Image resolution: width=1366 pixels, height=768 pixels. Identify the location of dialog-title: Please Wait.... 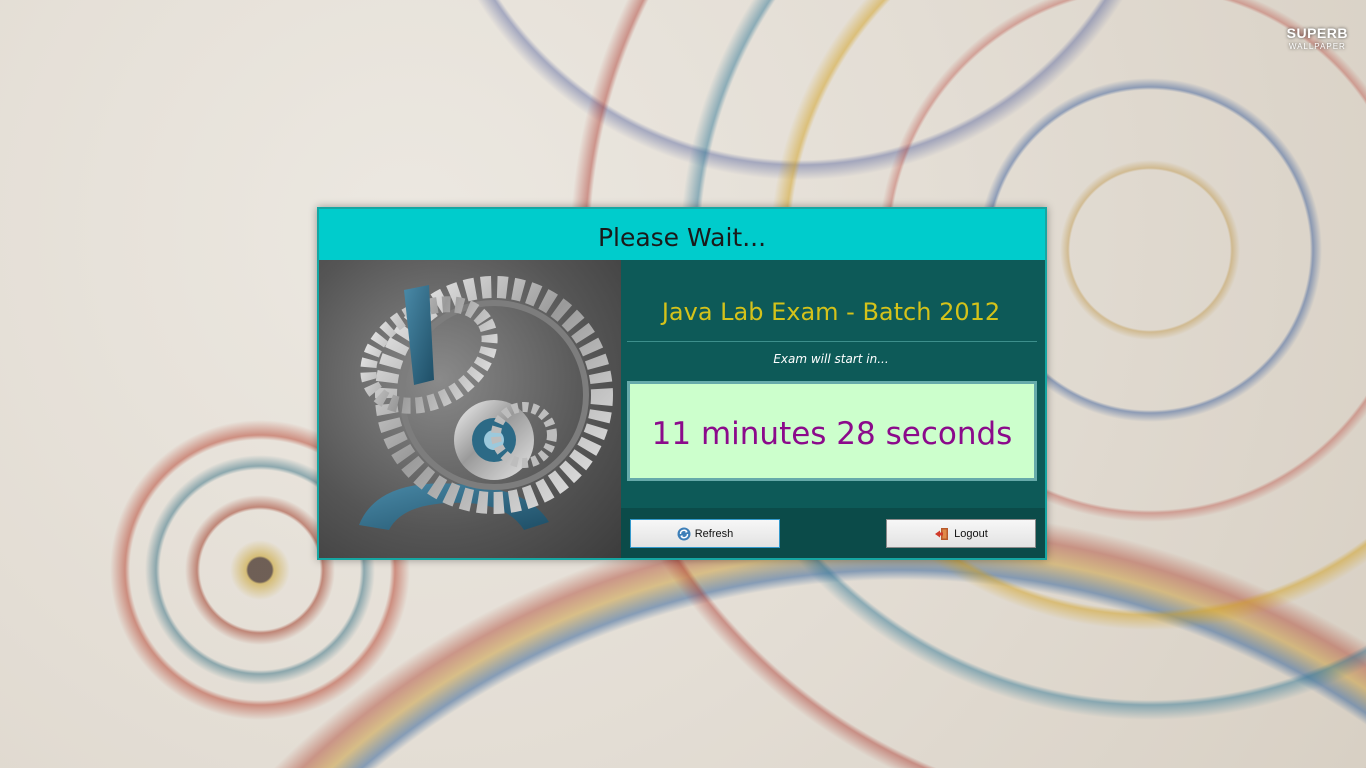
(682, 234).